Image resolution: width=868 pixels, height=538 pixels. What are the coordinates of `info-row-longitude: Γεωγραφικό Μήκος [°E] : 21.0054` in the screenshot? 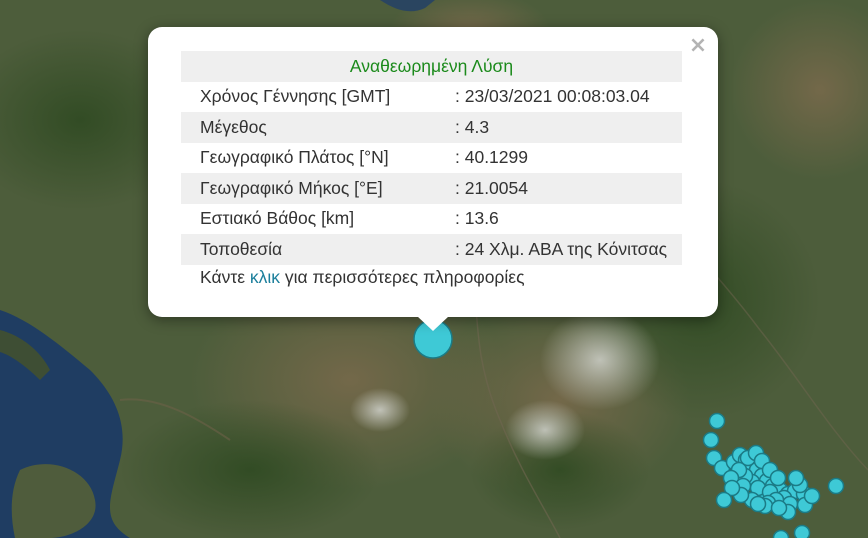 It's located at (431, 188).